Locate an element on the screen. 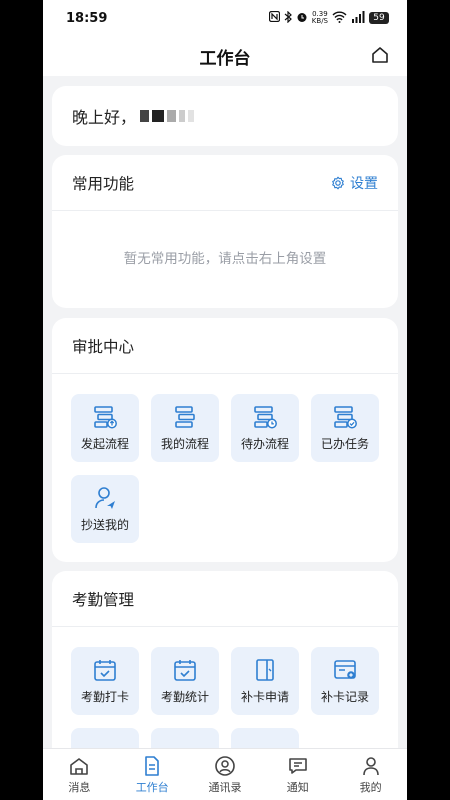  top-nav-bar: 工作台 is located at coordinates (225, 56).